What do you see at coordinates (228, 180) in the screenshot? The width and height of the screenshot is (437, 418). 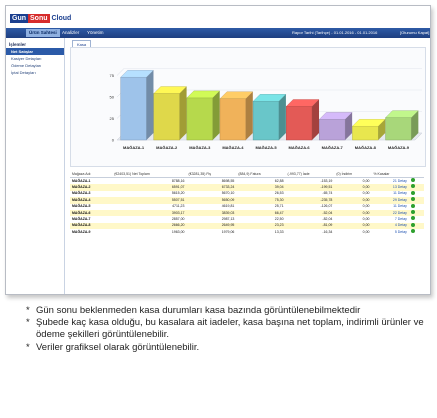 I see `value-cell: 8698,55` at bounding box center [228, 180].